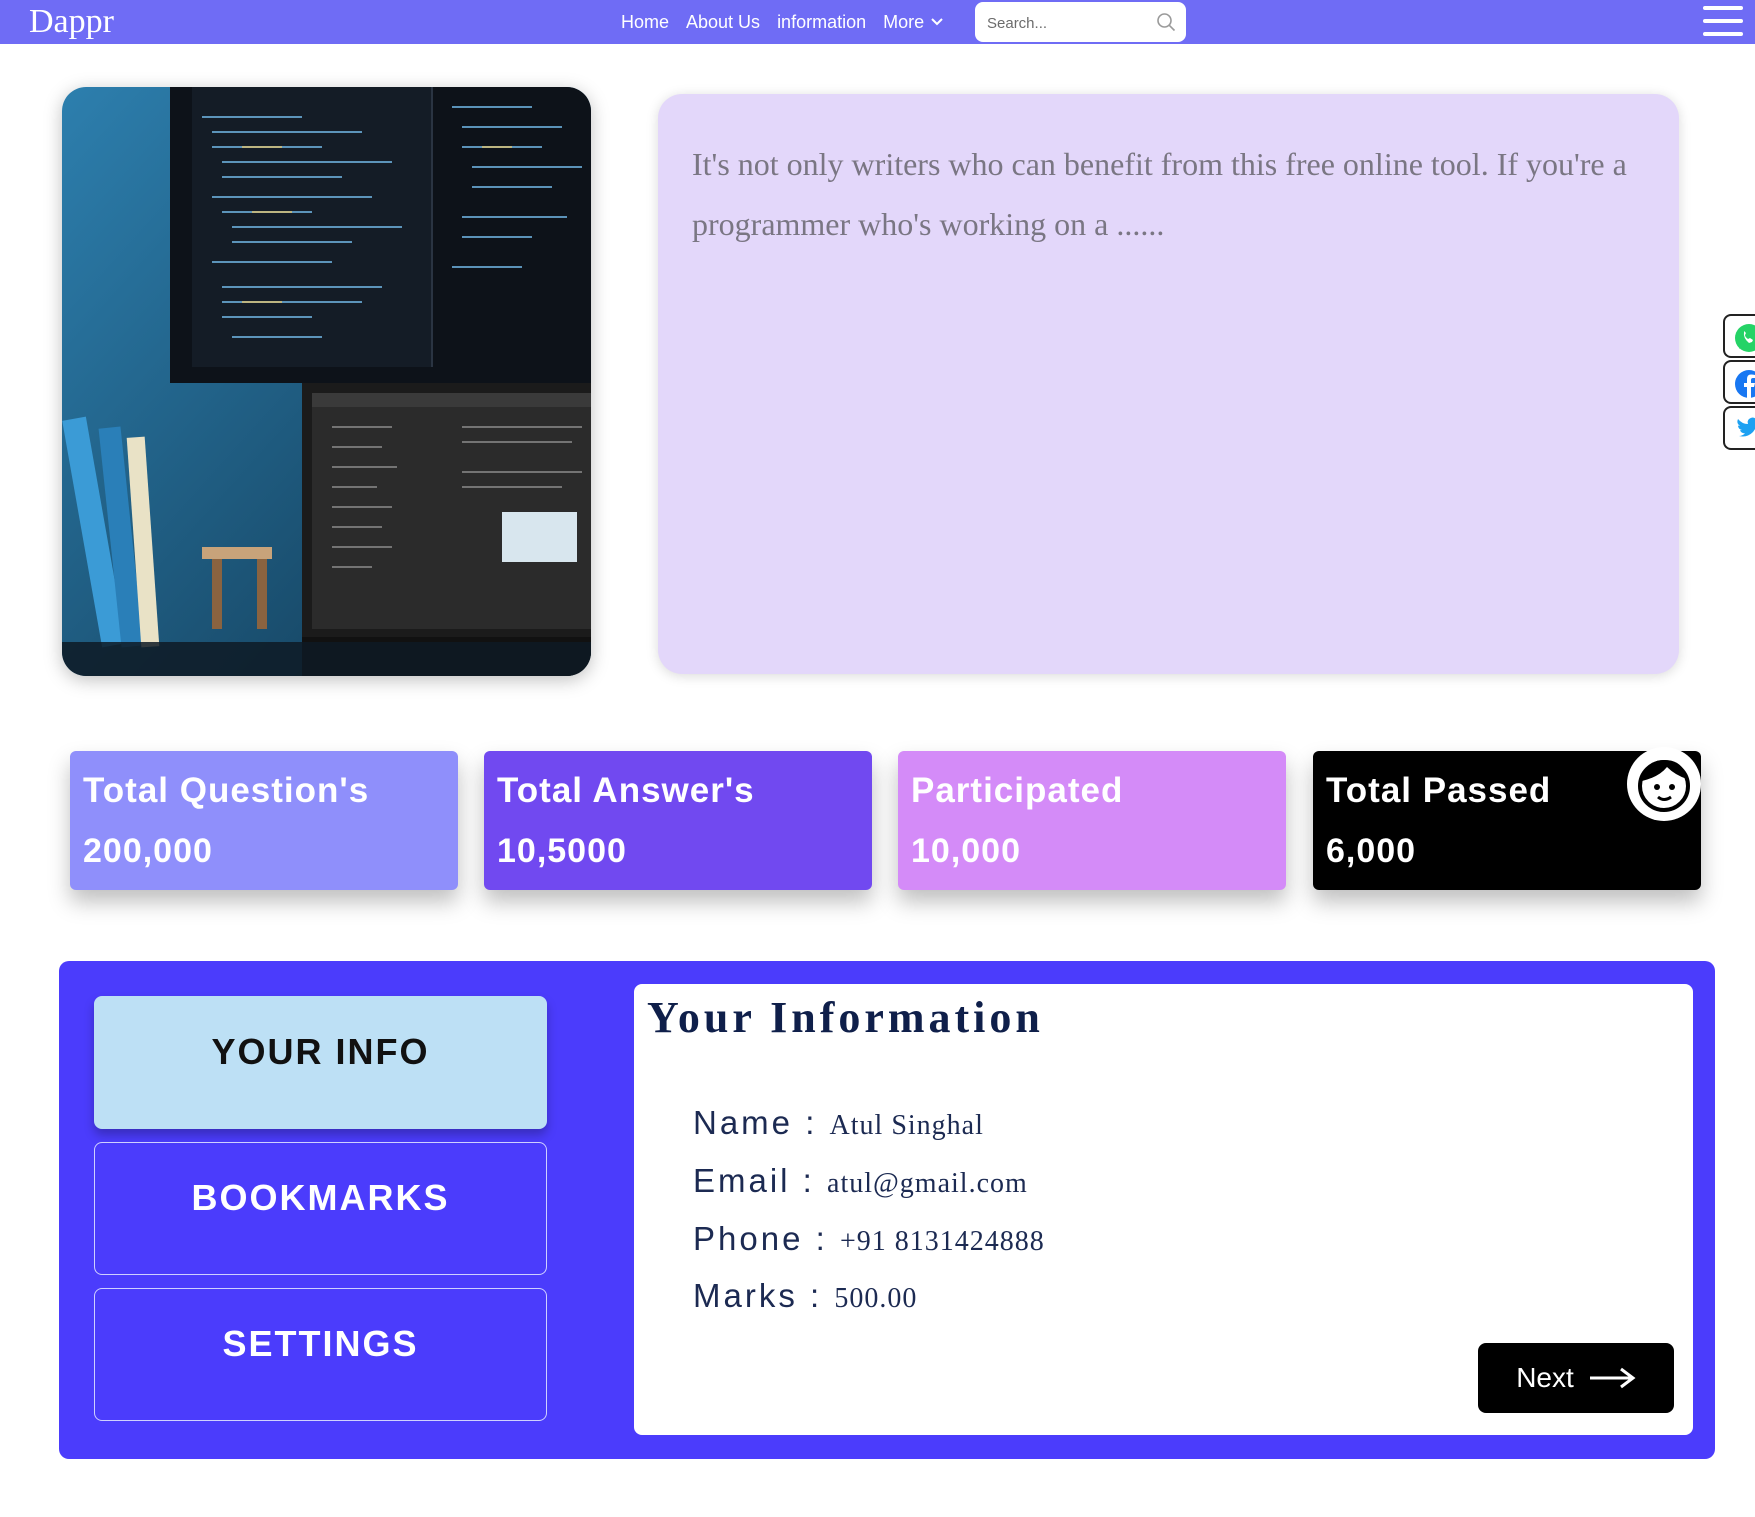 The image size is (1755, 1517). What do you see at coordinates (927, 1183) in the screenshot?
I see `info-value: atul@gmail.com` at bounding box center [927, 1183].